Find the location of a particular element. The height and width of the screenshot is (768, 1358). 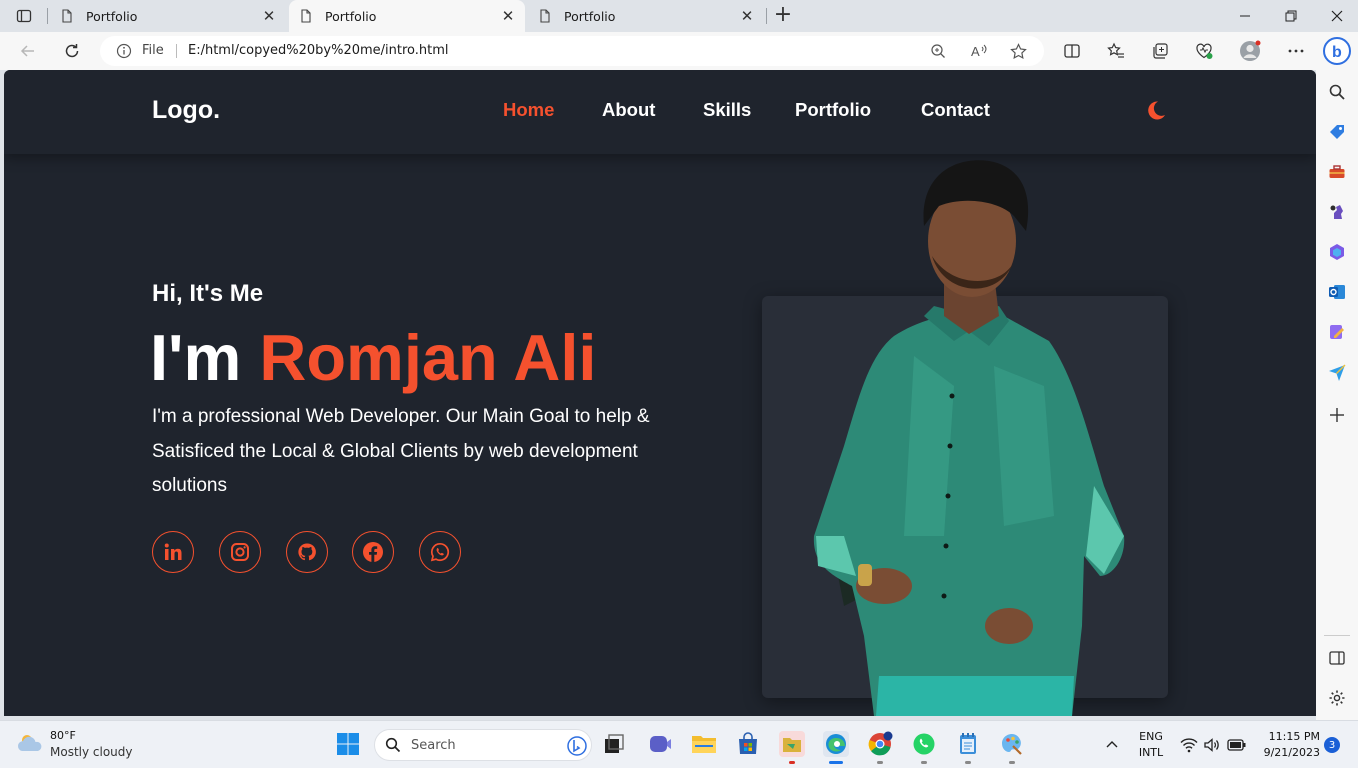

nav-contact: Contact is located at coordinates (955, 110).